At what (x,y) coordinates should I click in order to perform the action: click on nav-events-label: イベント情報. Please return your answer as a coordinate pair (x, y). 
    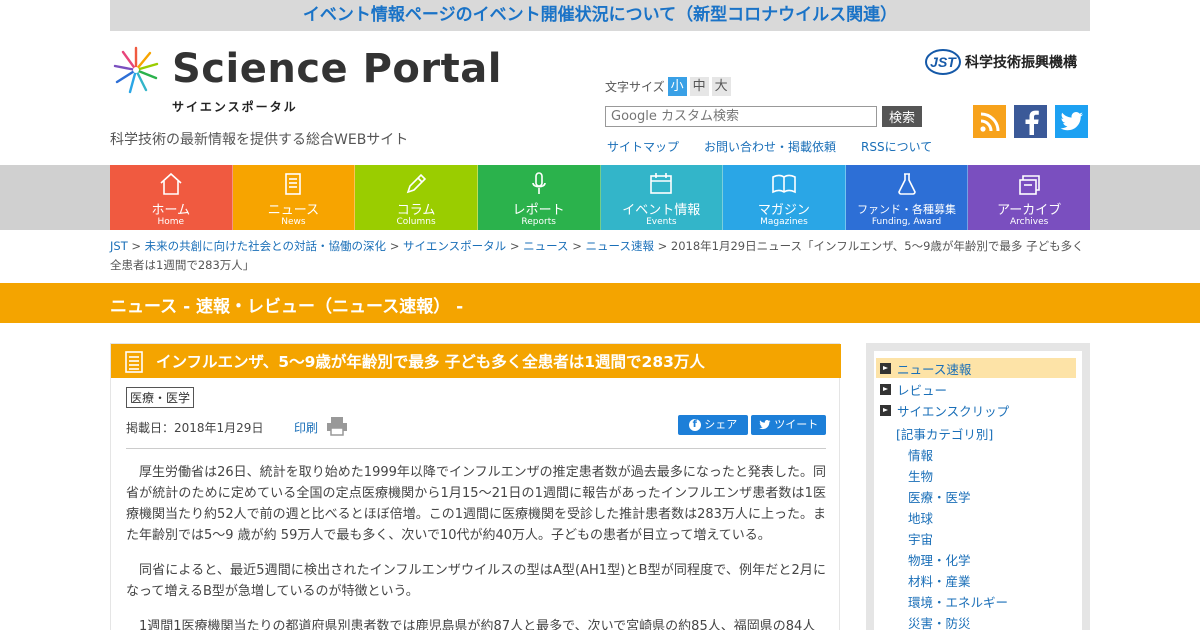
    Looking at the image, I should click on (661, 210).